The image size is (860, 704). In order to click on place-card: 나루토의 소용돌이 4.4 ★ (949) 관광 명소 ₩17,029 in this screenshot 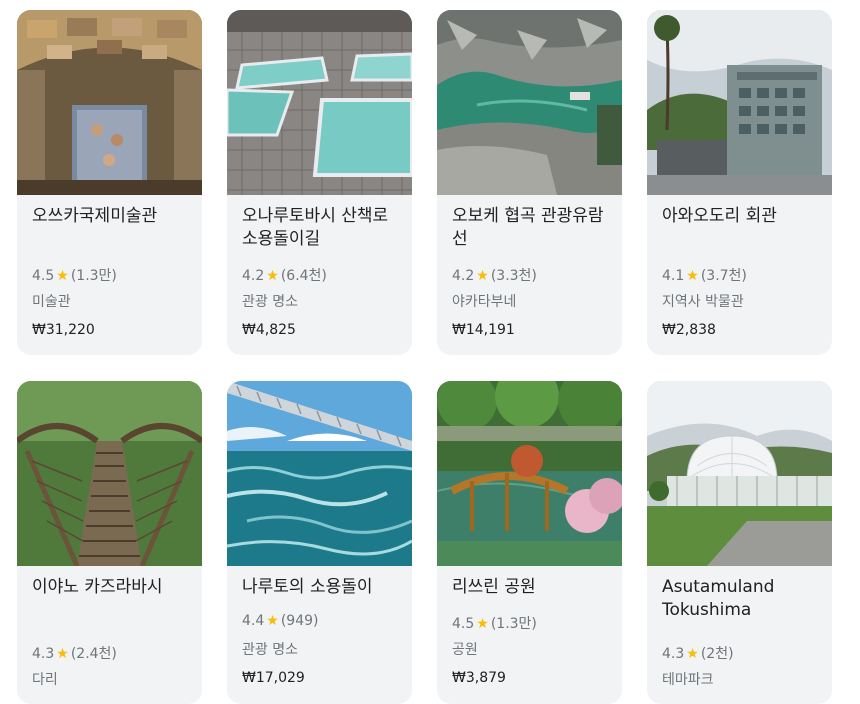, I will do `click(319, 542)`.